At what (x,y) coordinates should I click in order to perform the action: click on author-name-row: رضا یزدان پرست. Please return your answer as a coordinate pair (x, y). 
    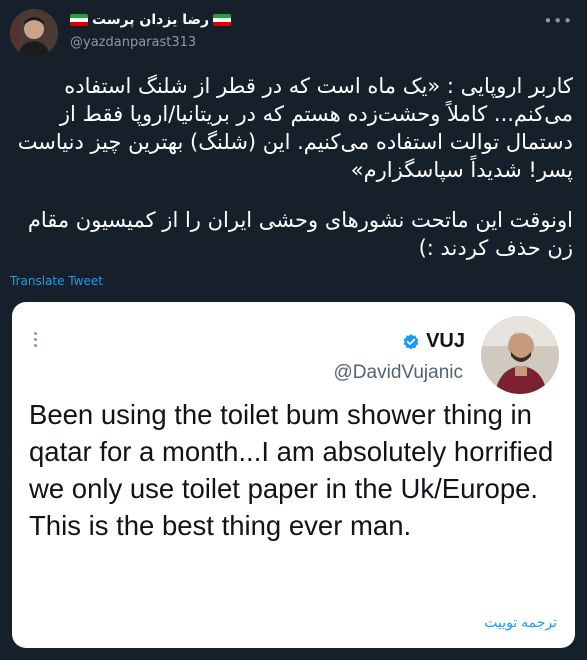
    Looking at the image, I should click on (151, 20).